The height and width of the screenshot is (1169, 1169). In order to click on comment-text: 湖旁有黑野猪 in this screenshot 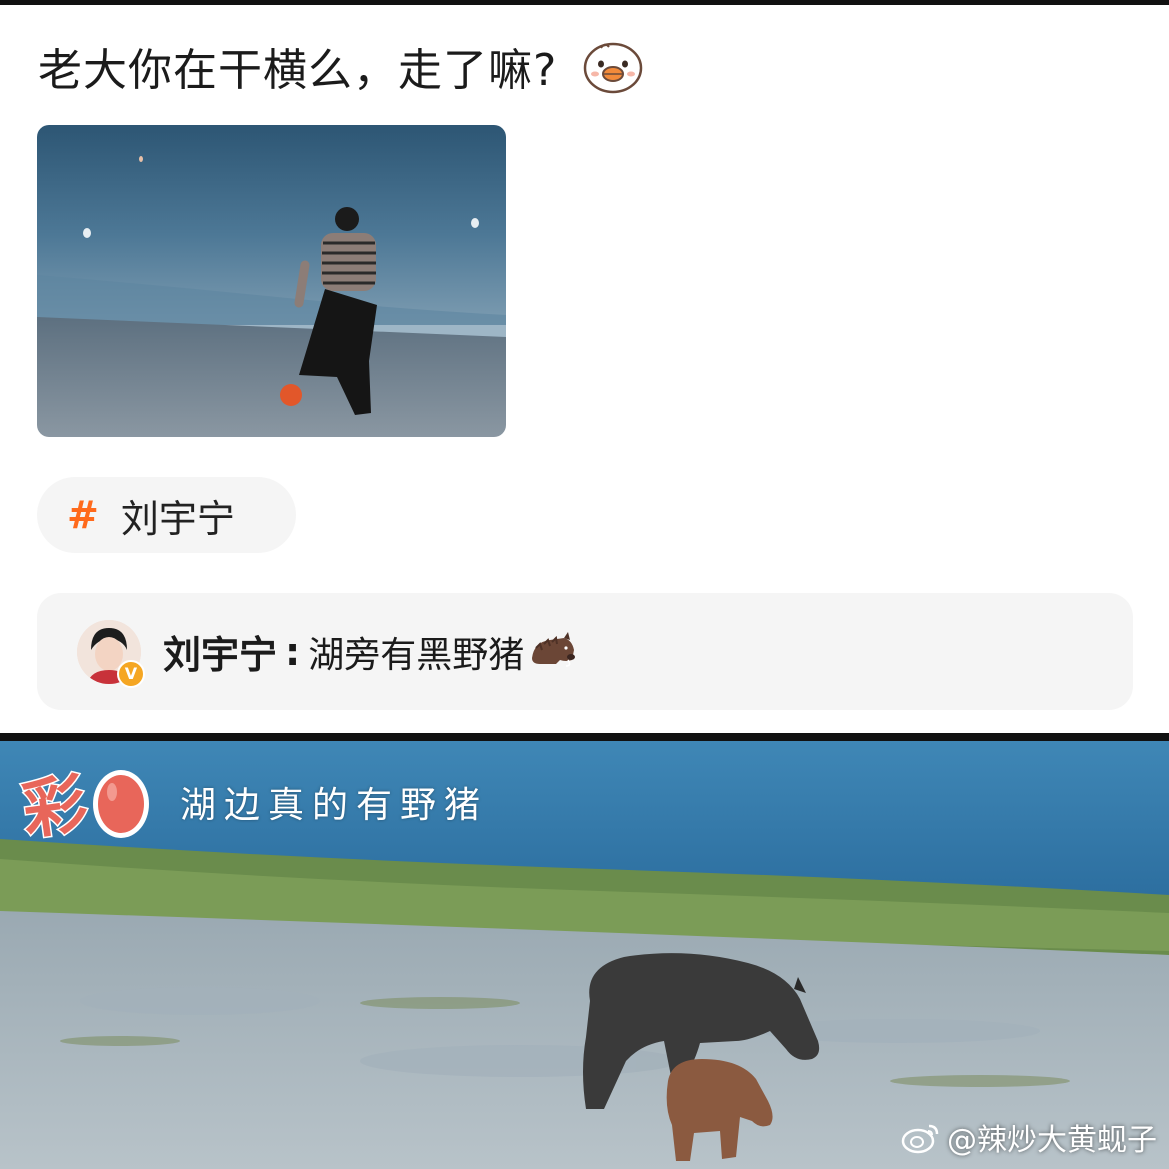, I will do `click(416, 655)`.